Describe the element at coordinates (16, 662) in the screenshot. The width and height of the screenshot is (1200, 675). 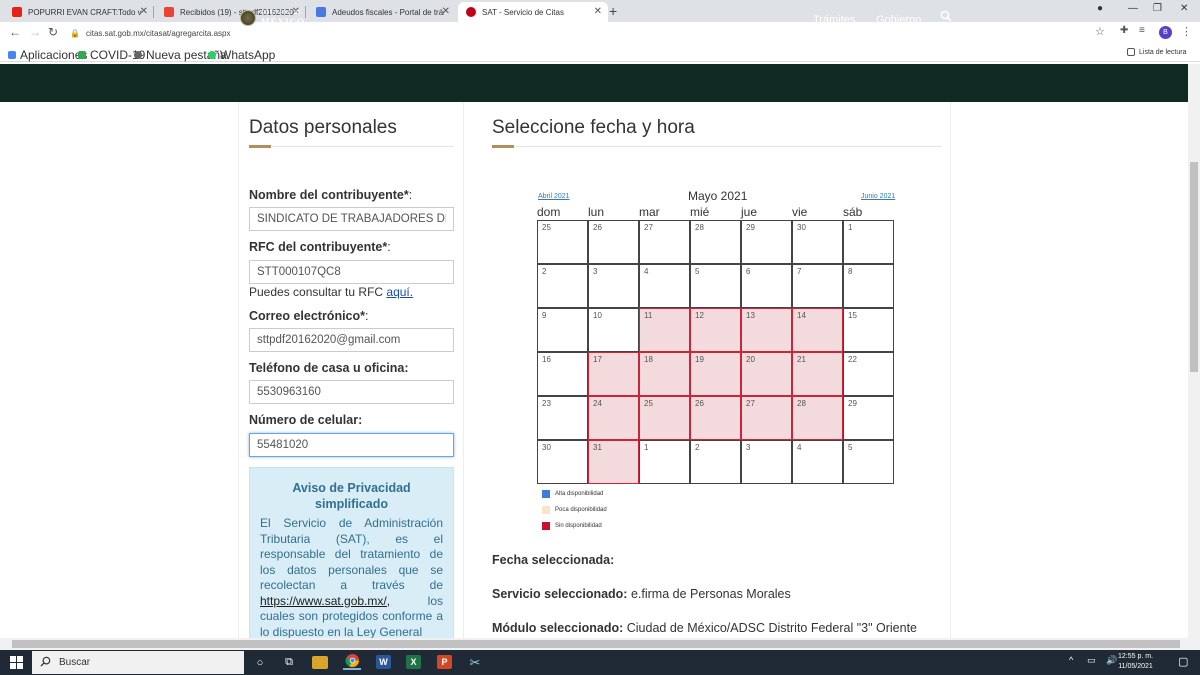
I see `windows-start-icon` at that location.